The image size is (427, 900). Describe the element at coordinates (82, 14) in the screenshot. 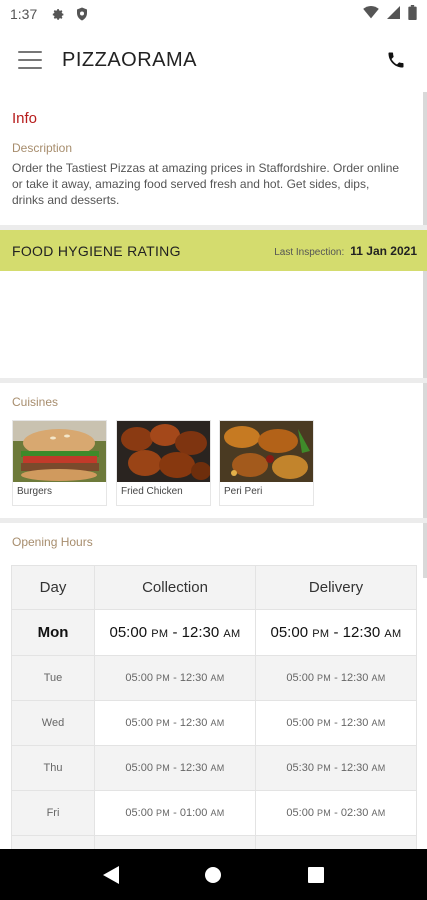

I see `shield-icon` at that location.